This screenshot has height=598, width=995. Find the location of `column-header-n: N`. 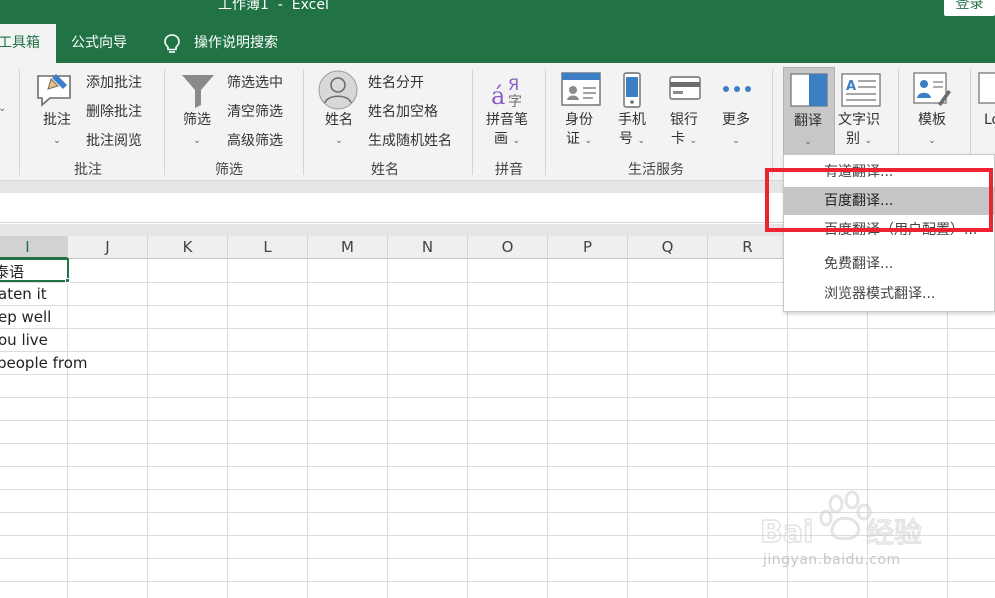

column-header-n: N is located at coordinates (428, 247).